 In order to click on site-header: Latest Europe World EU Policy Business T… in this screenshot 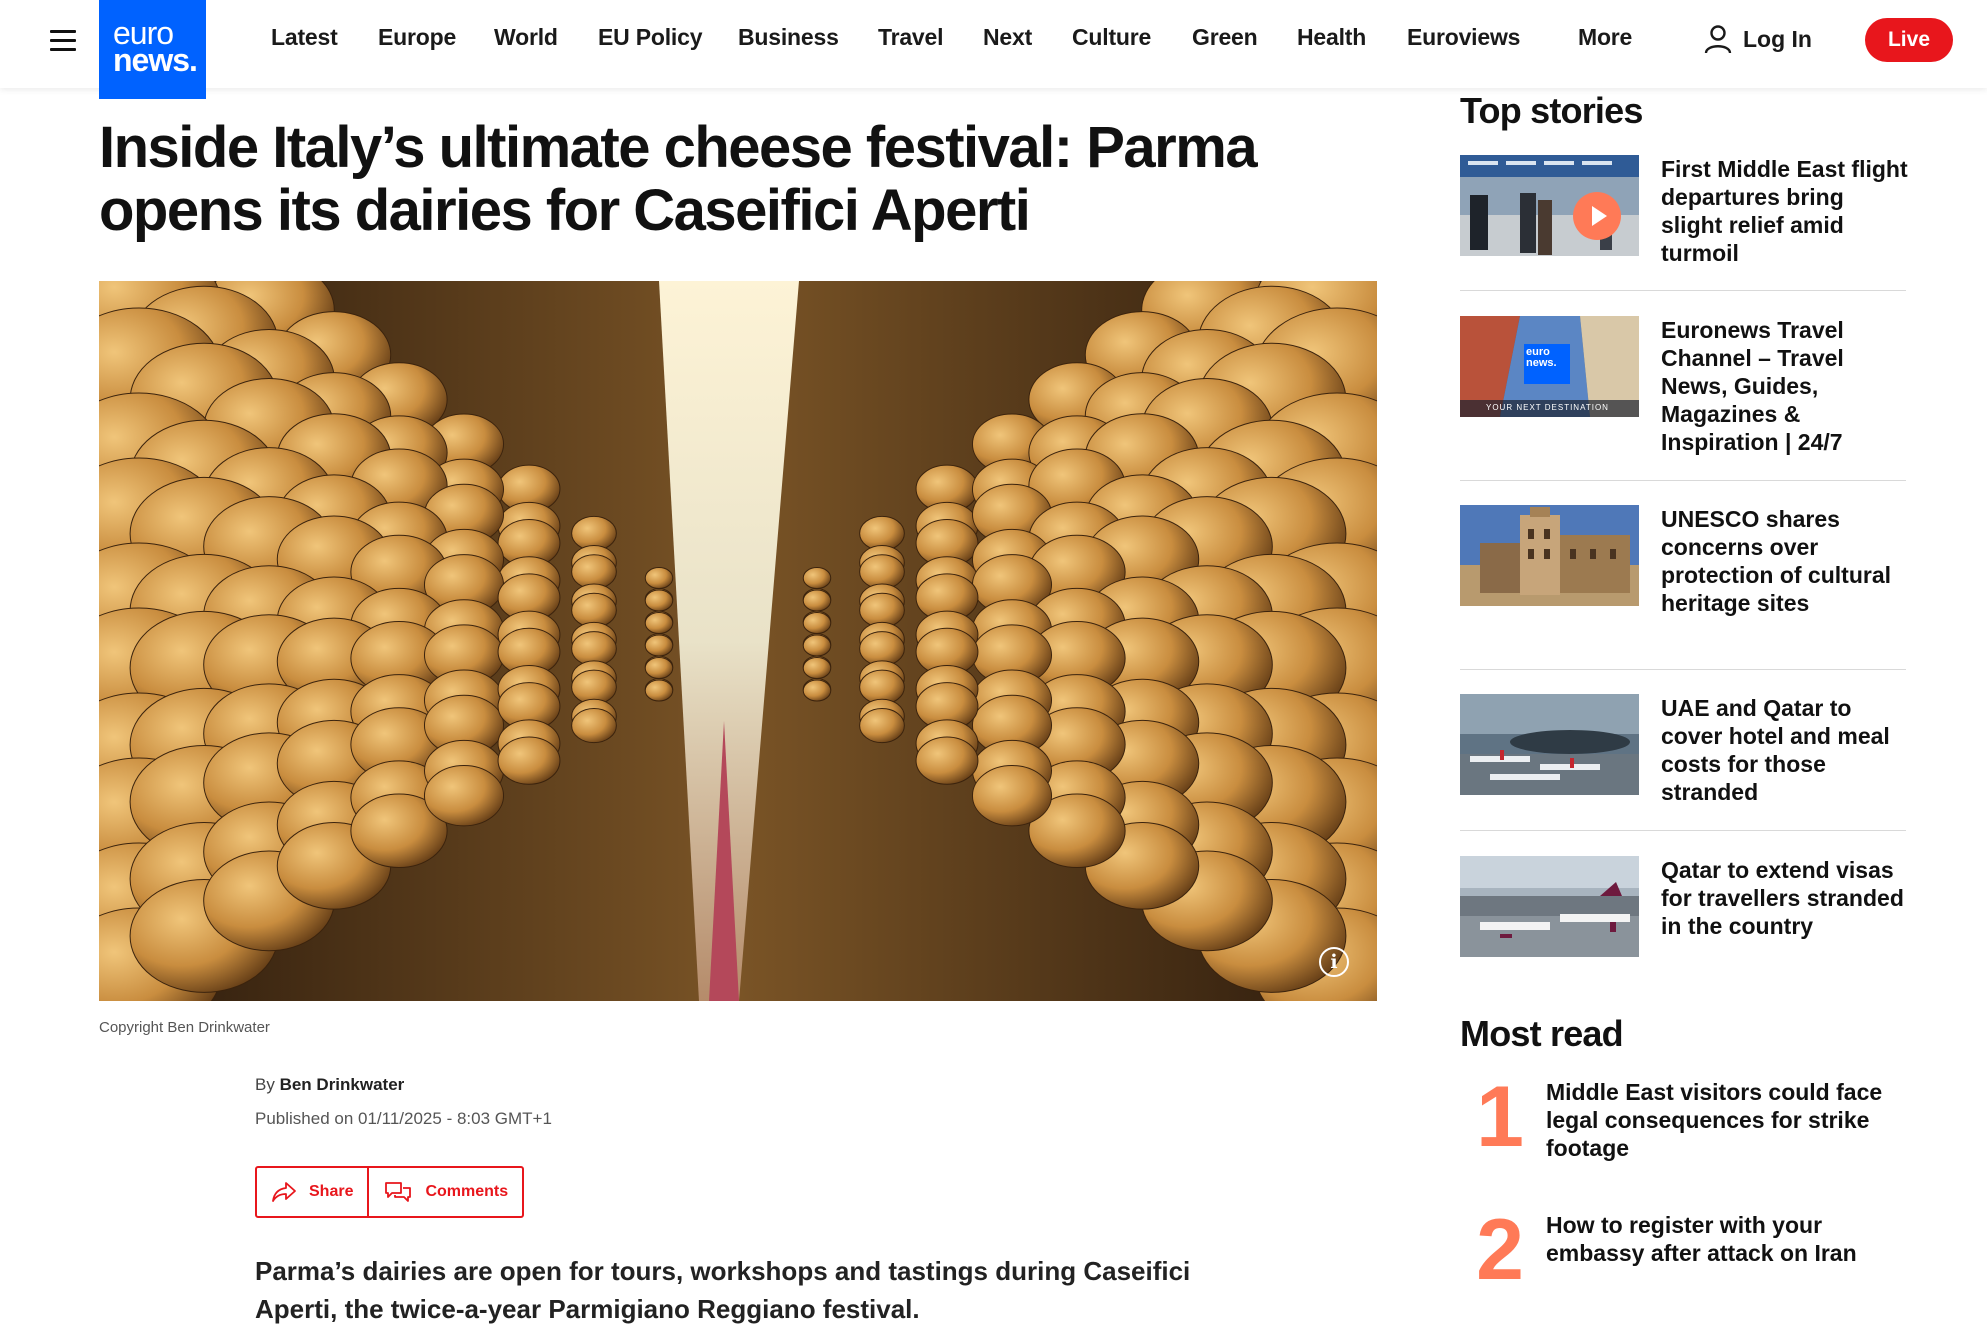, I will do `click(993, 44)`.